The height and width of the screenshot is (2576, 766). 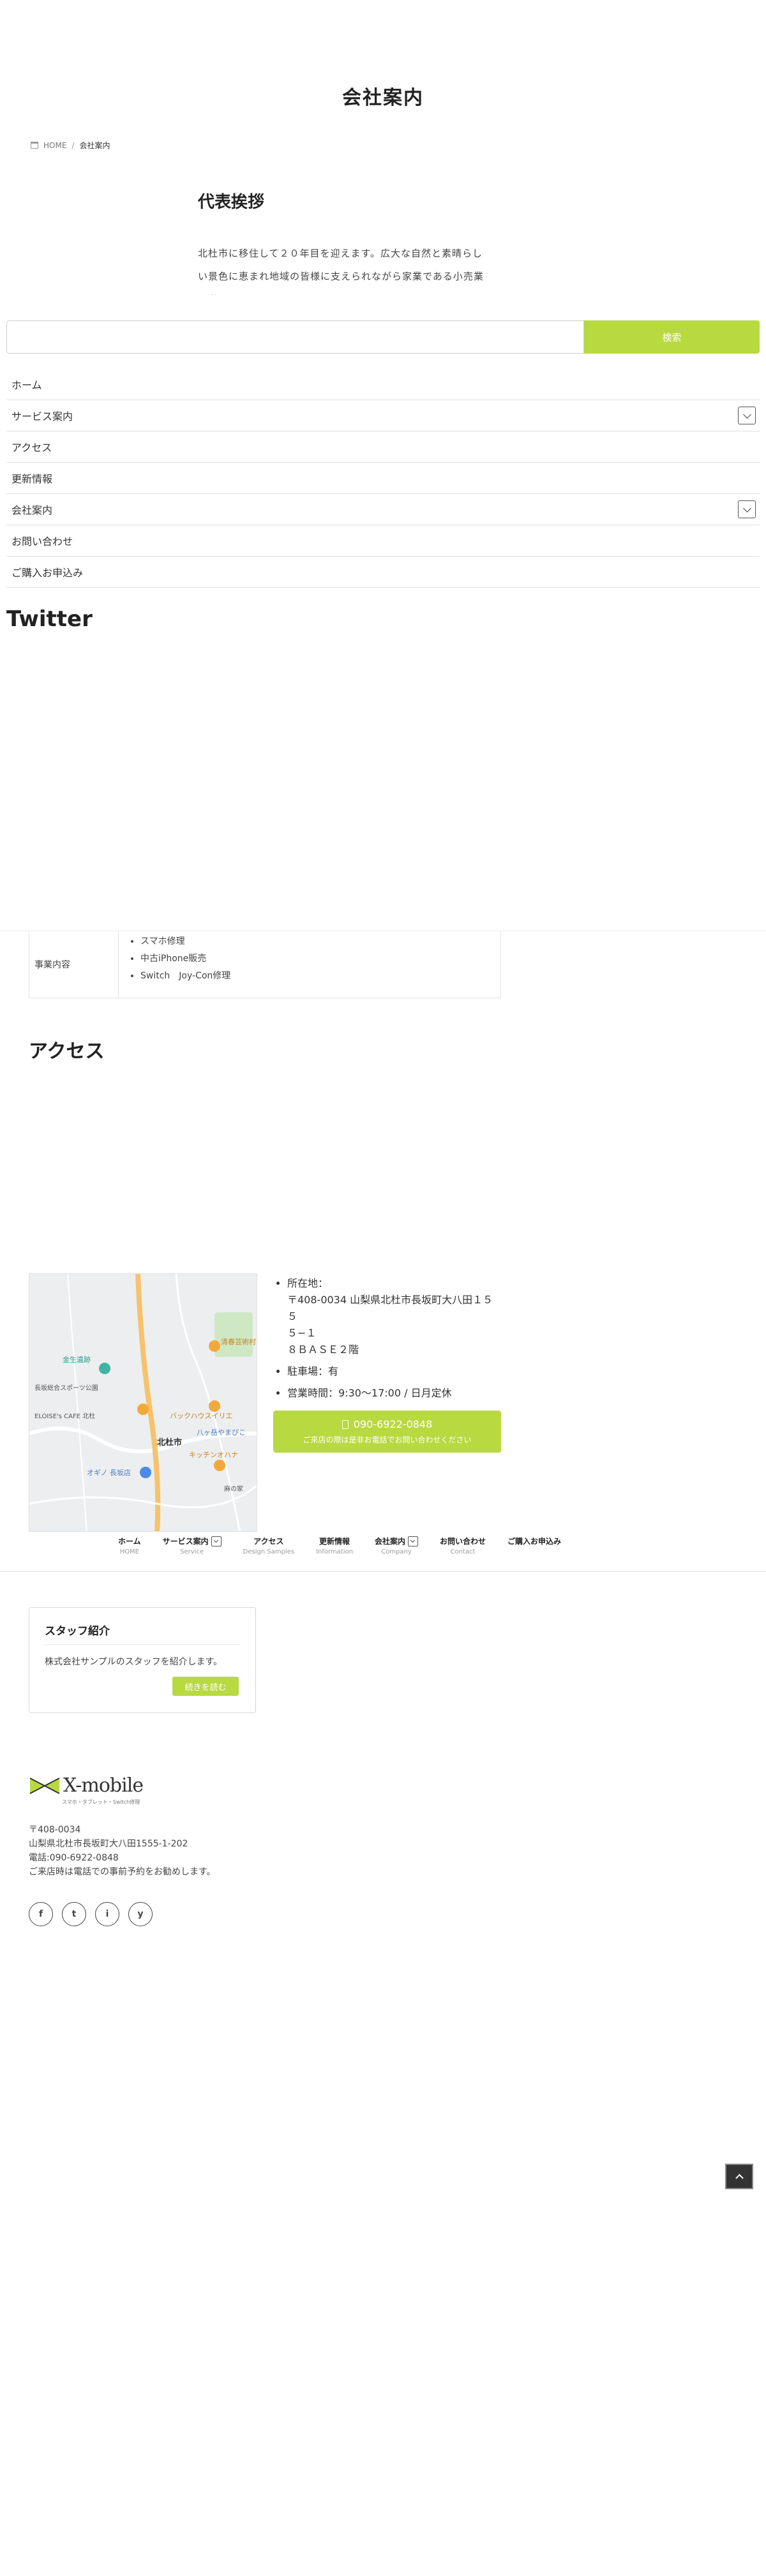 What do you see at coordinates (383, 447) in the screenshot?
I see `drawer-item-access: アクセス` at bounding box center [383, 447].